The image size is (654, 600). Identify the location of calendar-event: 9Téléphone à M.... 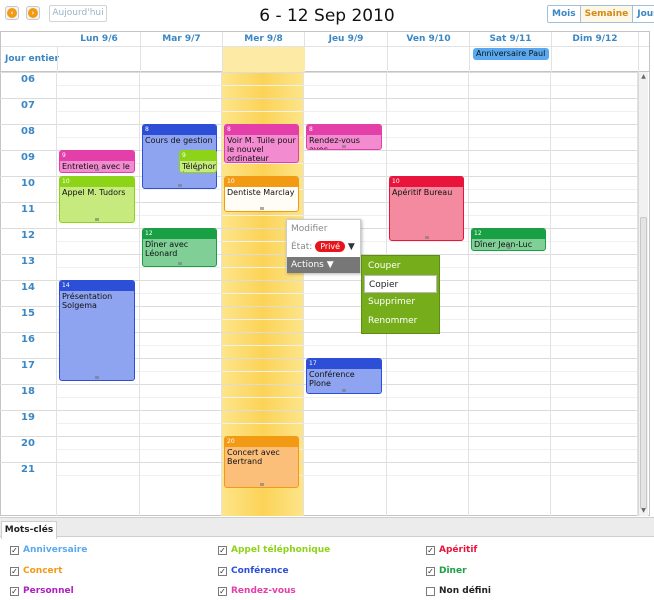
(198, 162).